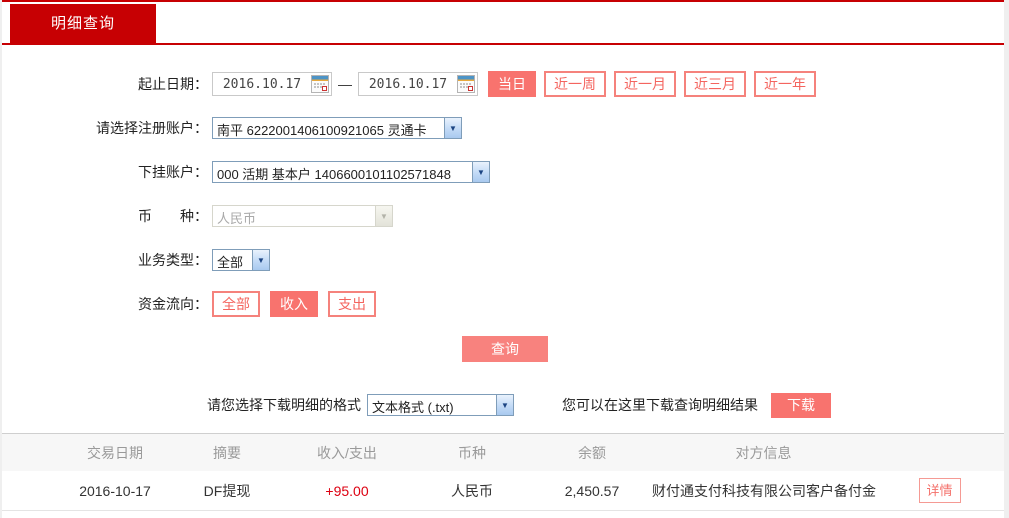  I want to click on end-date-input: 2016.10.17, so click(418, 84).